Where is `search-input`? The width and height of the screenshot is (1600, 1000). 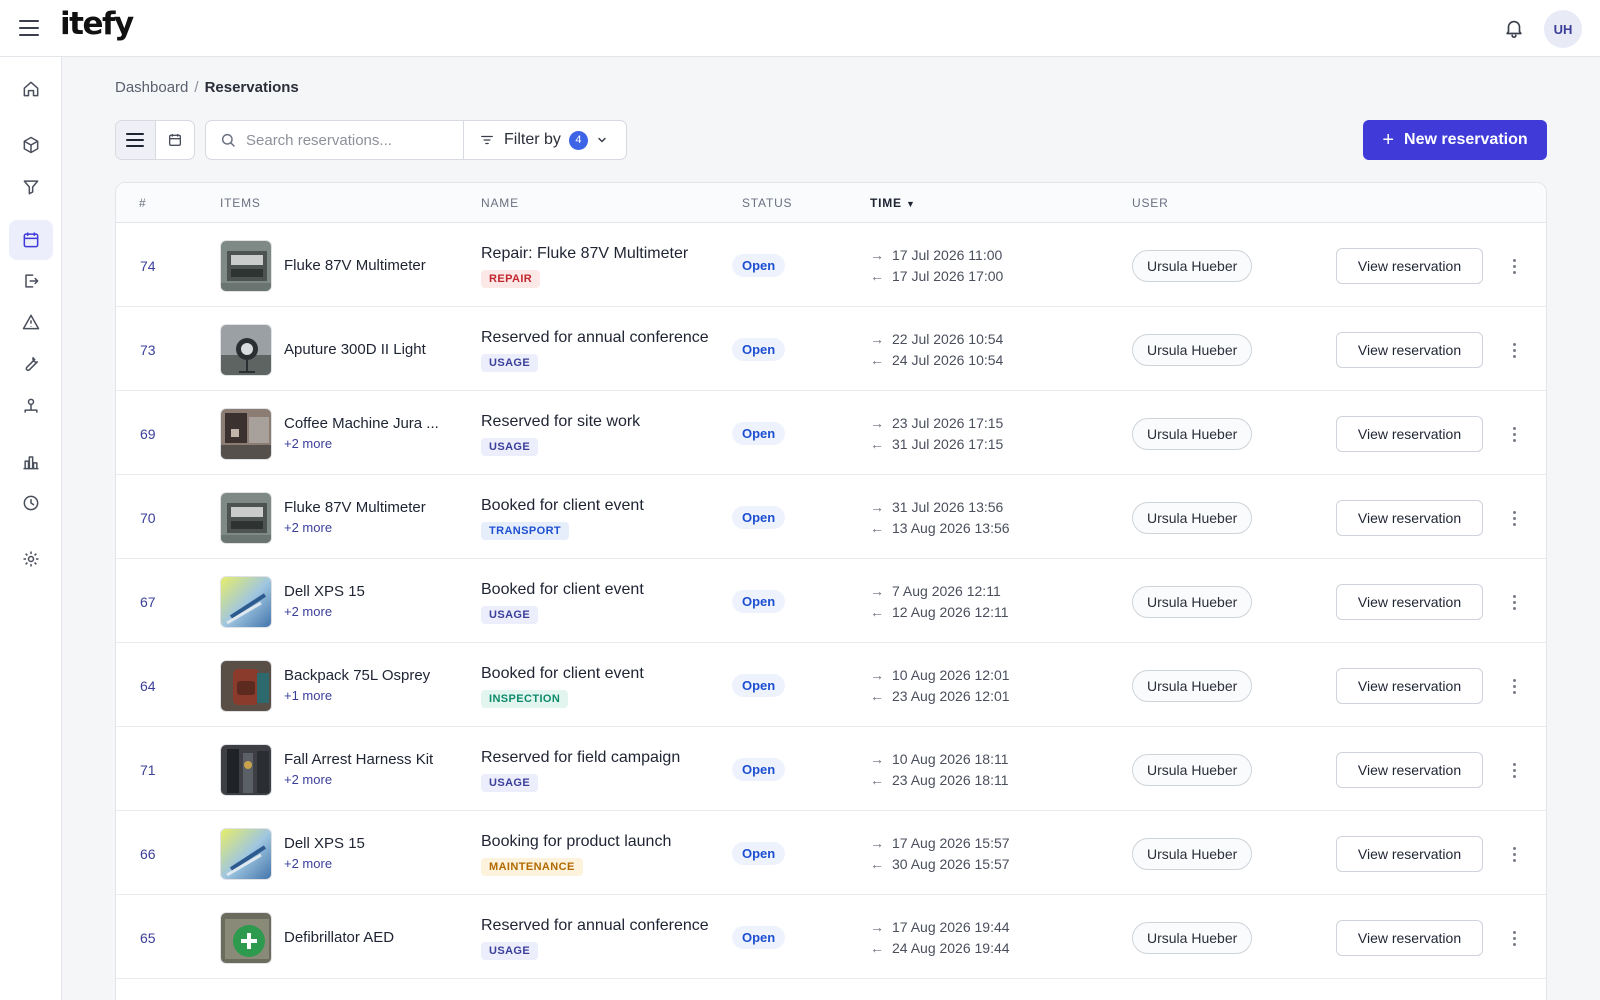 search-input is located at coordinates (346, 140).